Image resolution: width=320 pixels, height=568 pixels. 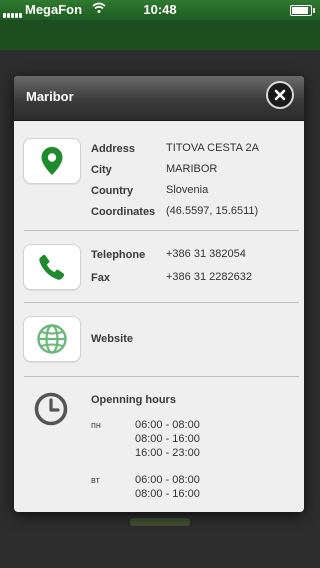 I want to click on modal-header: Maribor, so click(x=159, y=98).